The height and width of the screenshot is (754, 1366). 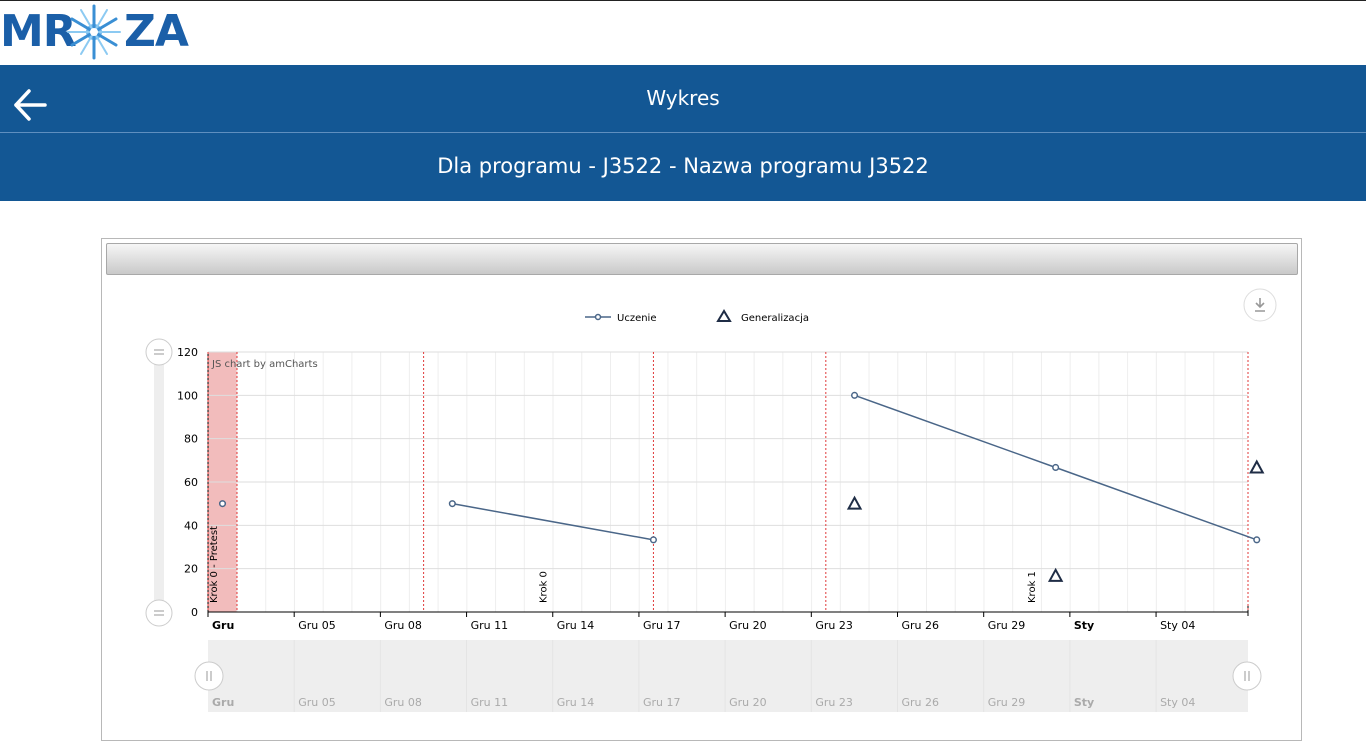 What do you see at coordinates (159, 352) in the screenshot?
I see `value-scrollbar-handle-top` at bounding box center [159, 352].